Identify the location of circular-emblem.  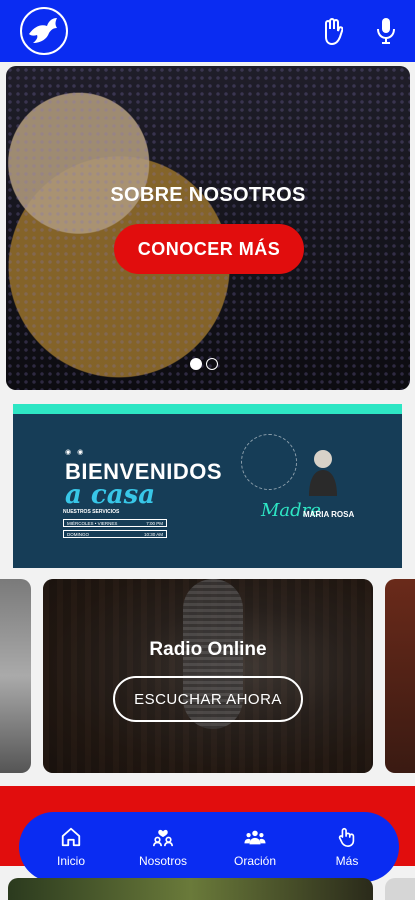
(269, 462).